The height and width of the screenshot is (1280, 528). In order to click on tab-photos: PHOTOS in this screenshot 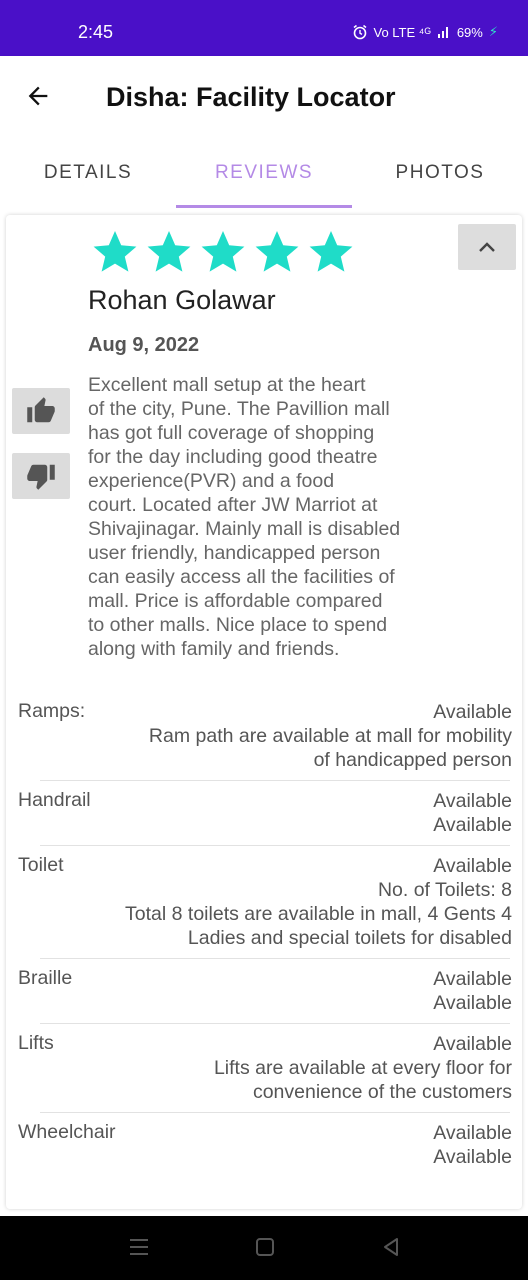, I will do `click(440, 173)`.